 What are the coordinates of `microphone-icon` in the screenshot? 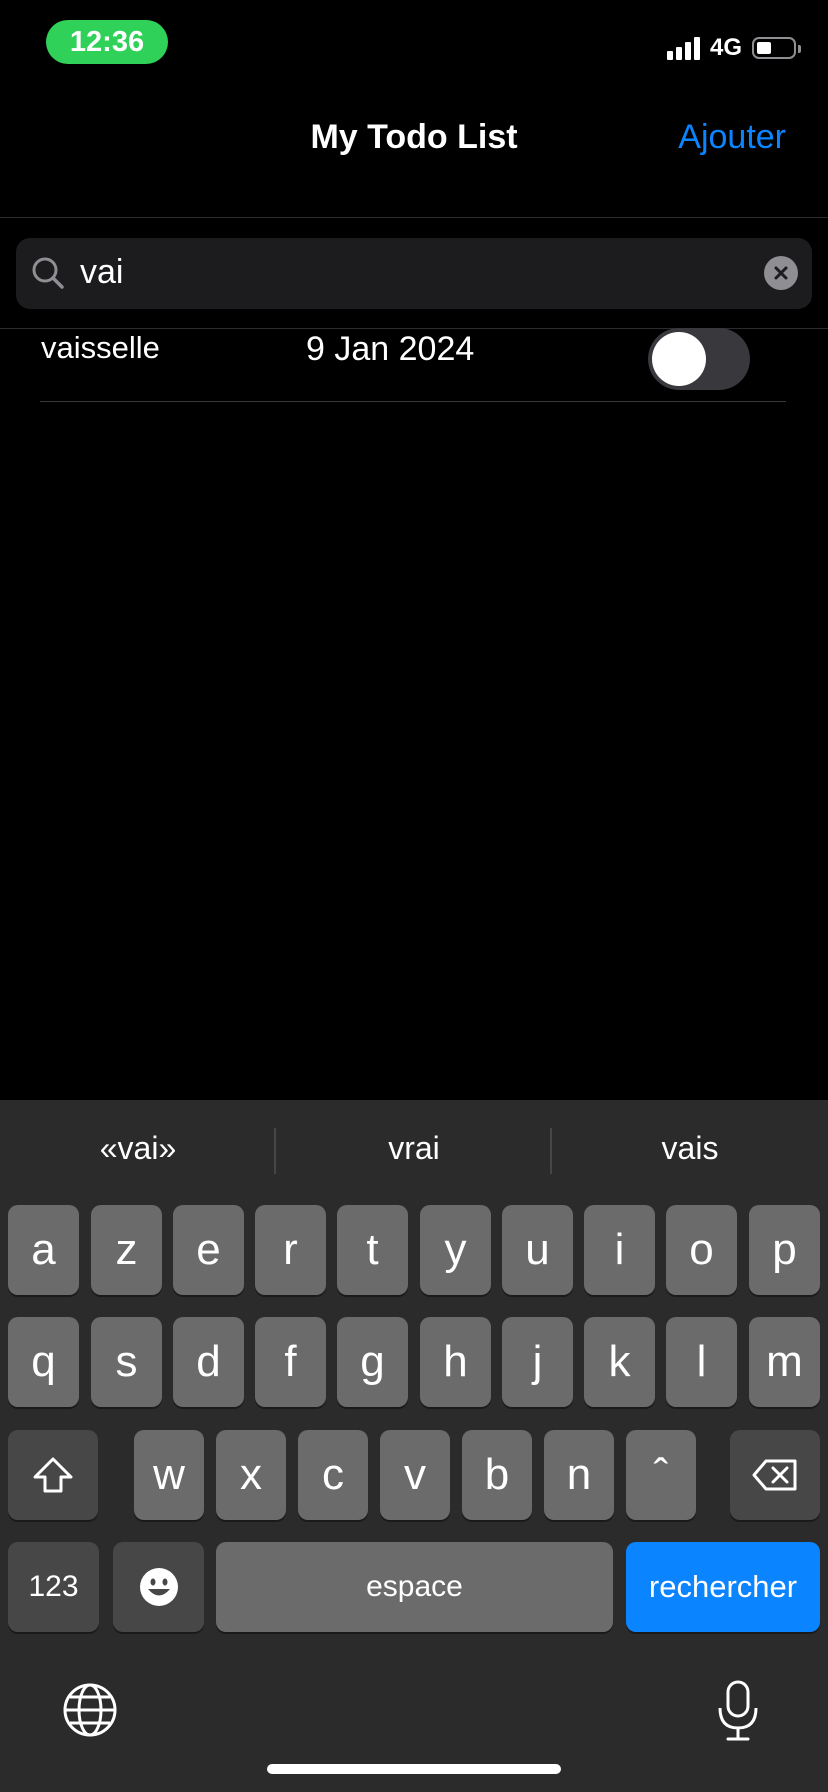 It's located at (738, 1711).